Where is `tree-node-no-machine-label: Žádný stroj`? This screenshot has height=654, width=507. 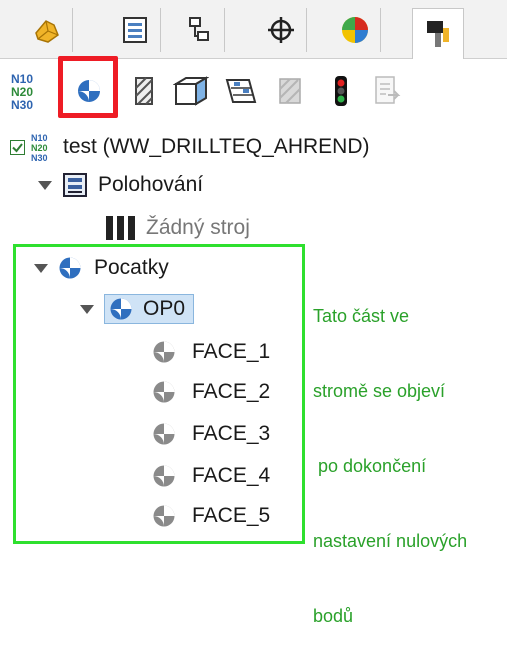 tree-node-no-machine-label: Žádný stroj is located at coordinates (198, 227).